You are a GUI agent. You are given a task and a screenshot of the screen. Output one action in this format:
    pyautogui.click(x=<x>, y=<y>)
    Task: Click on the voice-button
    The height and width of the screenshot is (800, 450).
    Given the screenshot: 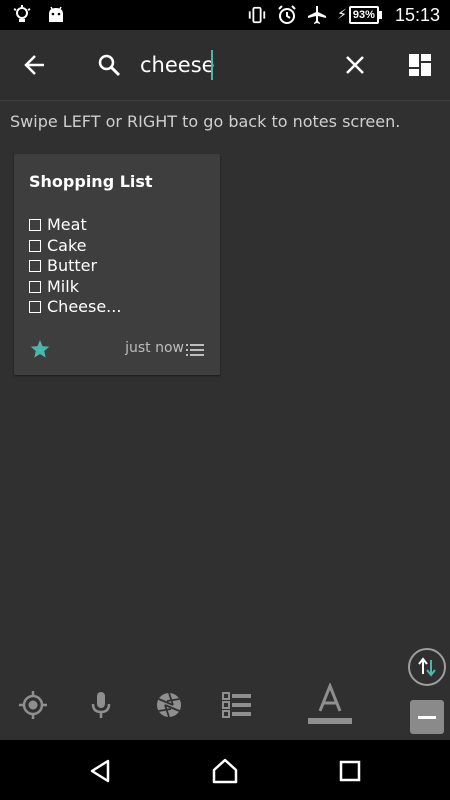 What is the action you would take?
    pyautogui.click(x=101, y=705)
    